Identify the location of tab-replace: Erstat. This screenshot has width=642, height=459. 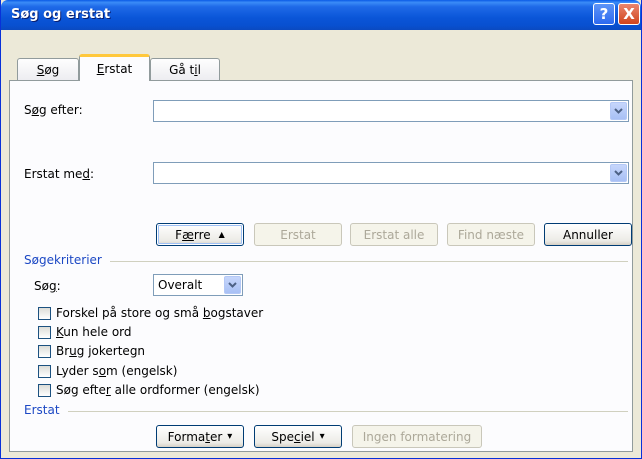
(114, 67).